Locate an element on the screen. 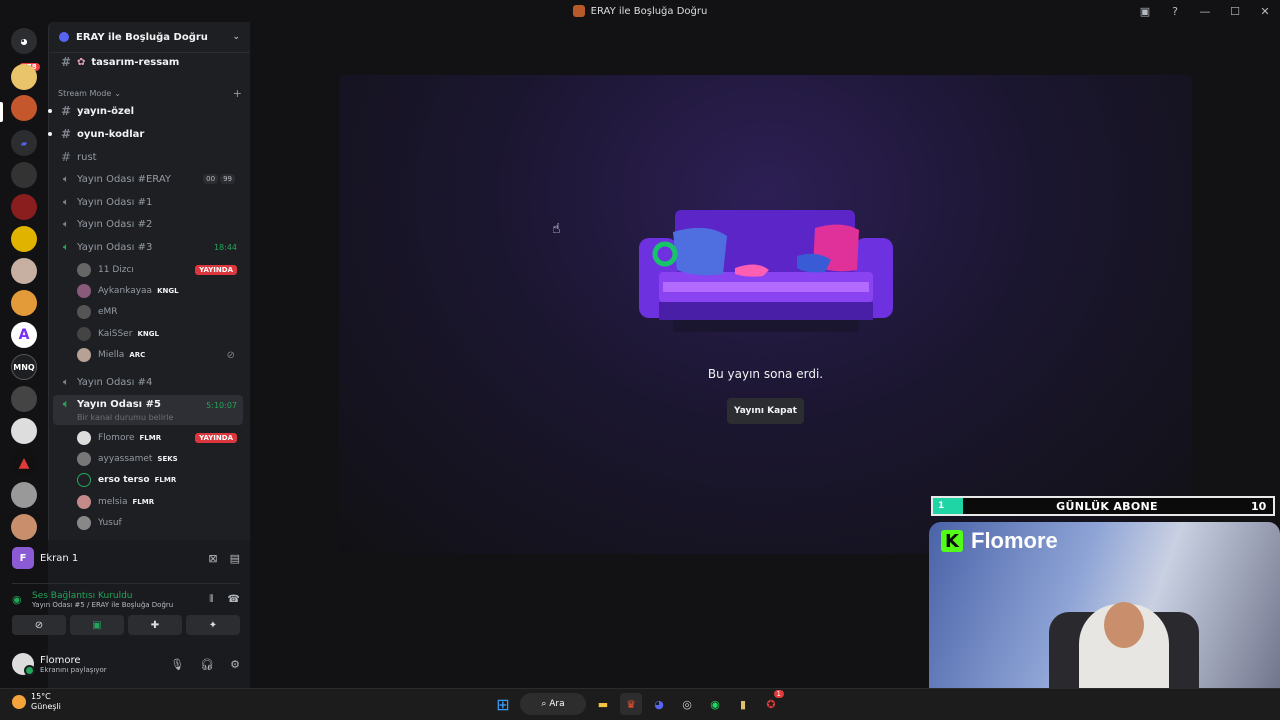 The width and height of the screenshot is (1280, 720). channel-tasarim-ressam: # ✿ tasarım-ressam is located at coordinates (148, 62).